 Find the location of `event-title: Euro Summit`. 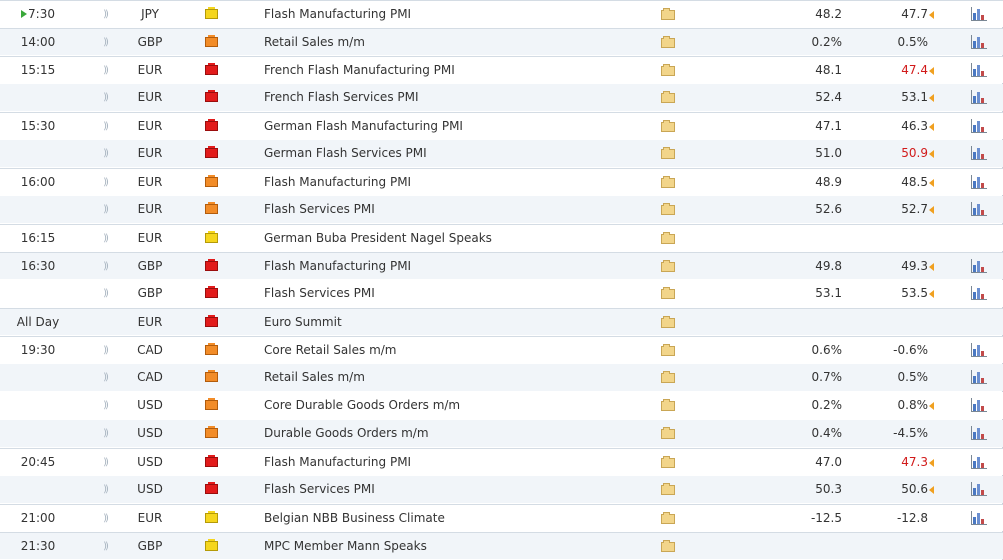

event-title: Euro Summit is located at coordinates (454, 322).